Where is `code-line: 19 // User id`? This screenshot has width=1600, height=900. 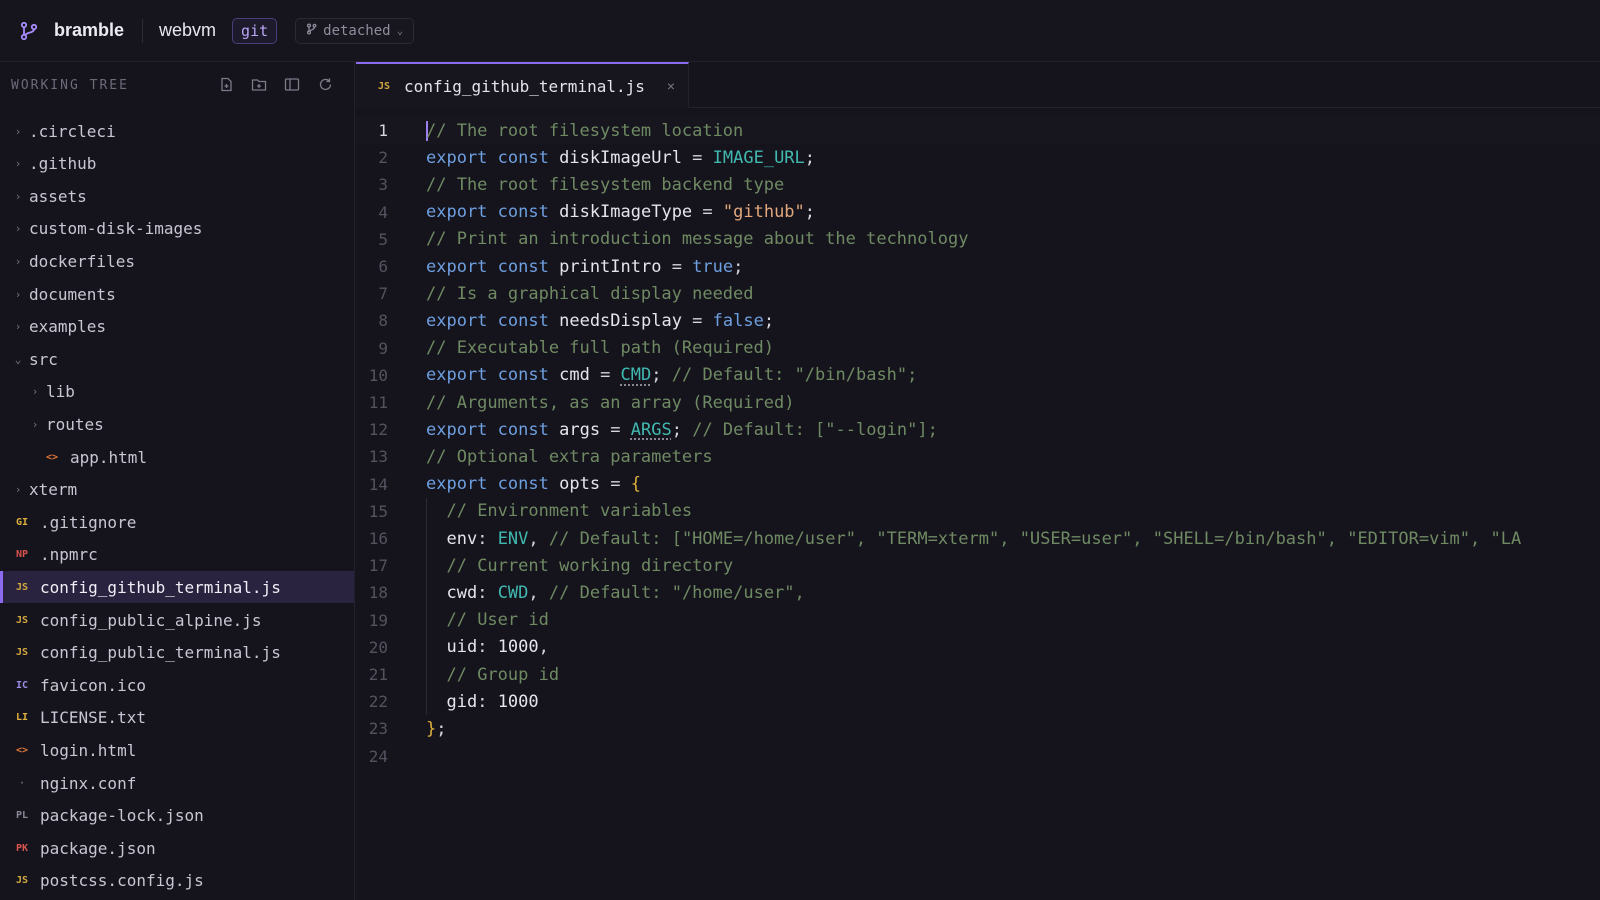
code-line: 19 // User id is located at coordinates (978, 620).